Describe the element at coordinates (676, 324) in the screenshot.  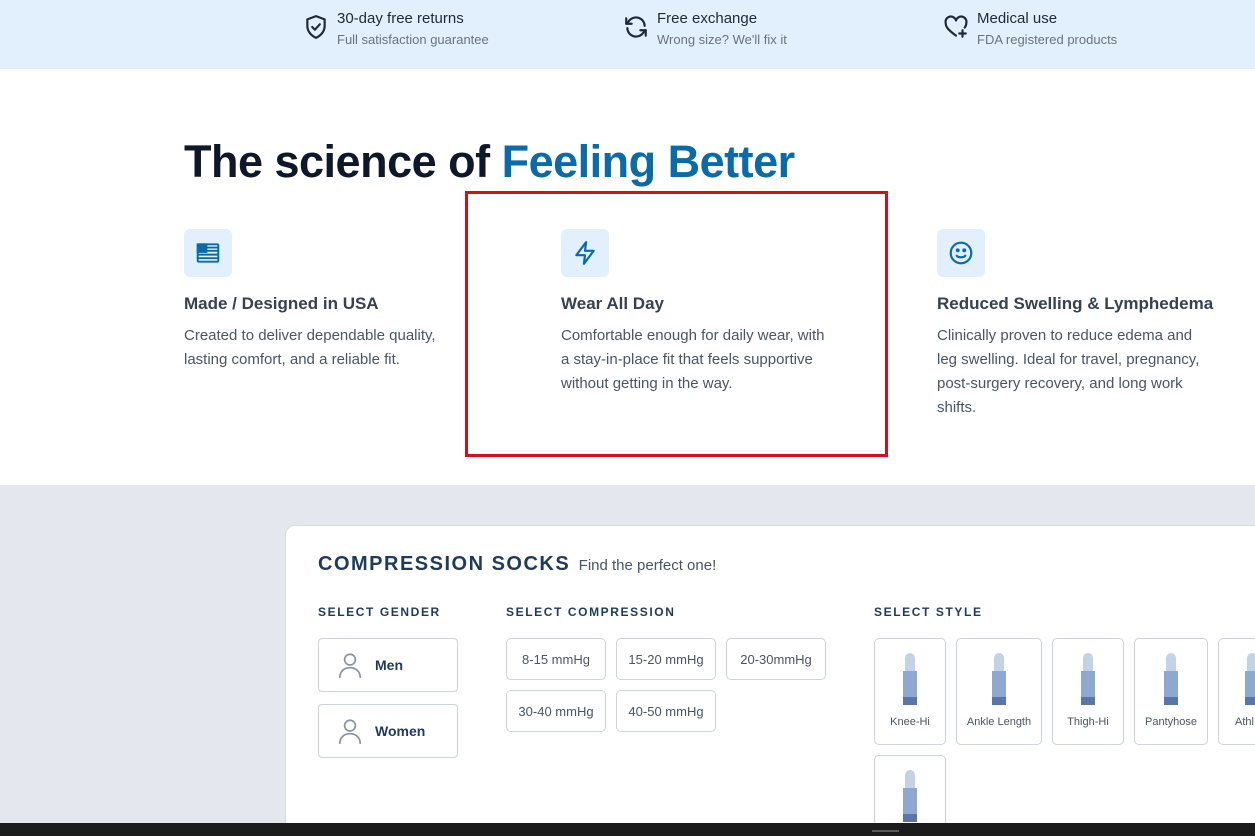
I see `highlight-box` at that location.